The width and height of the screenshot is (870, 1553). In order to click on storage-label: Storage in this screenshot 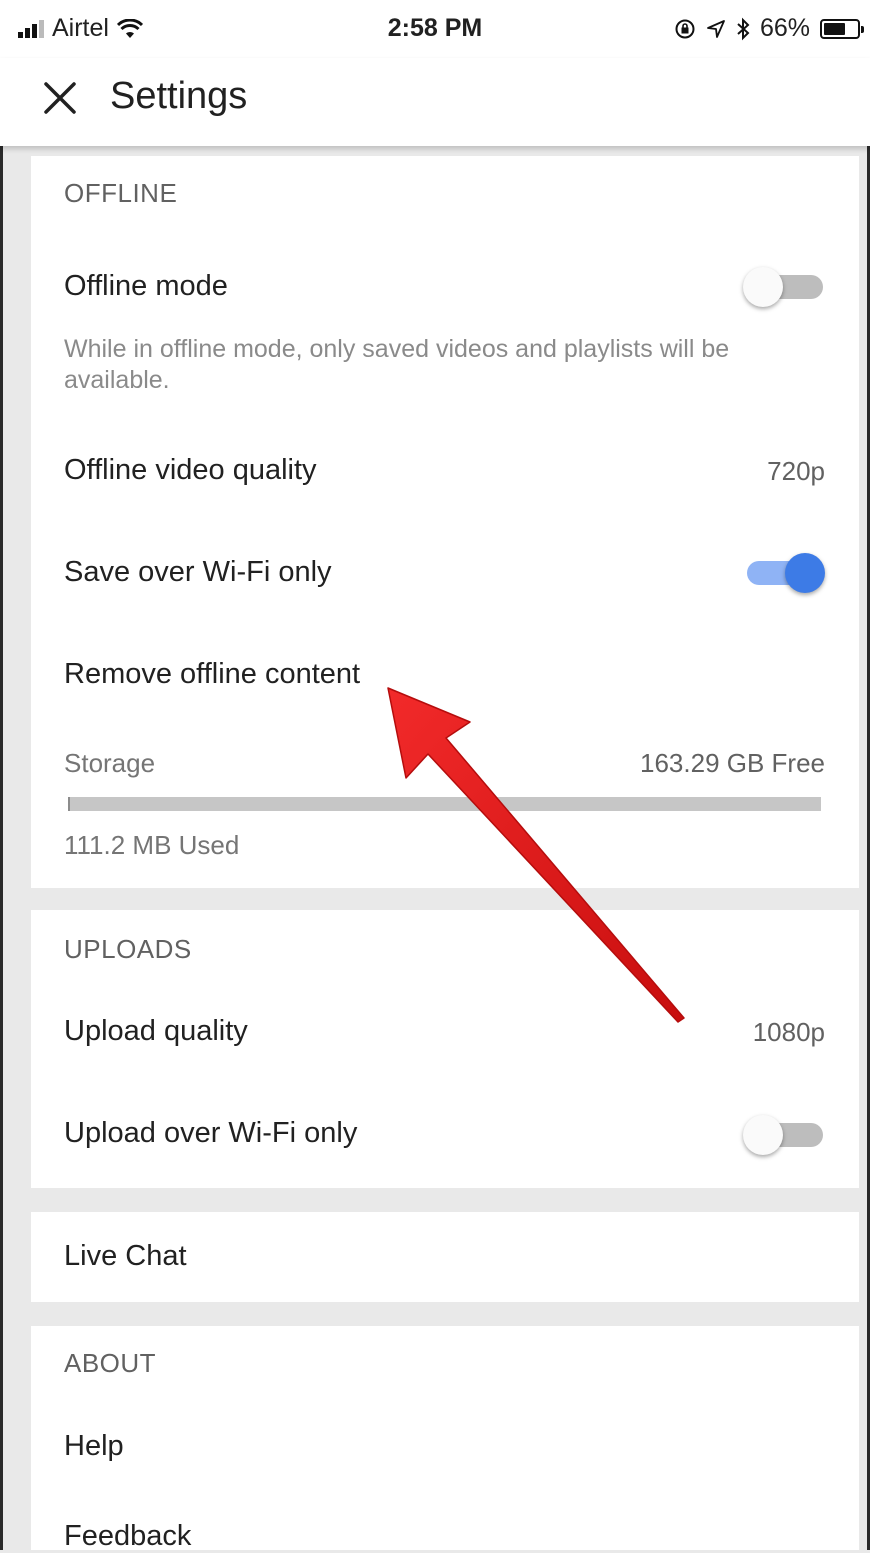, I will do `click(110, 763)`.